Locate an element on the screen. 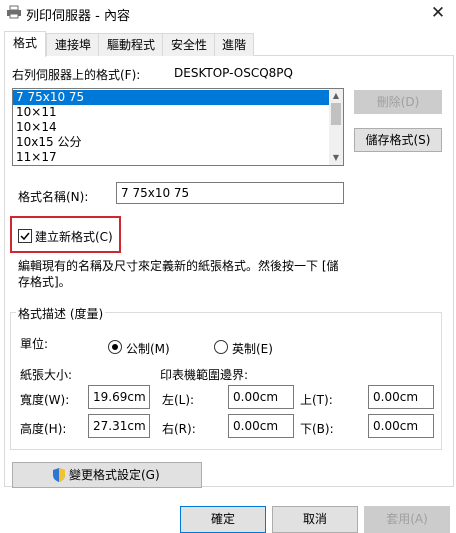  list-item: 10x15 公分 is located at coordinates (171, 142).